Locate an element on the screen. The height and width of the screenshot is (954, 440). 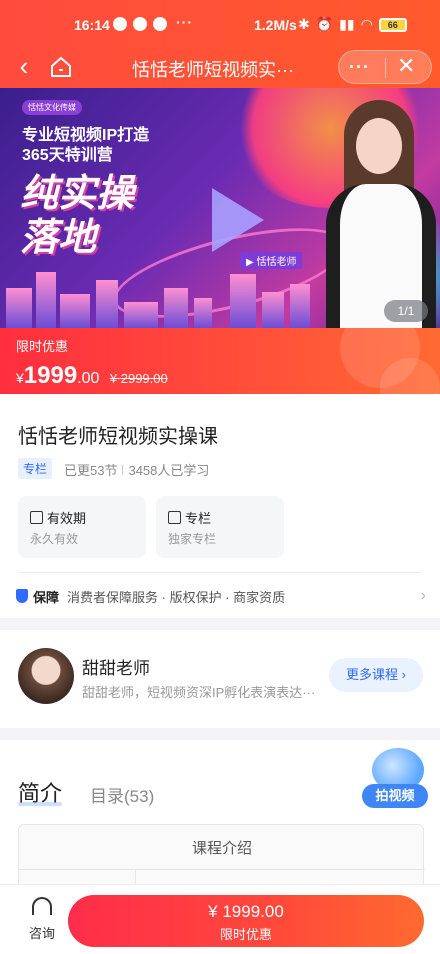
course-title: 恬恬老师短视频实操课 is located at coordinates (118, 437).